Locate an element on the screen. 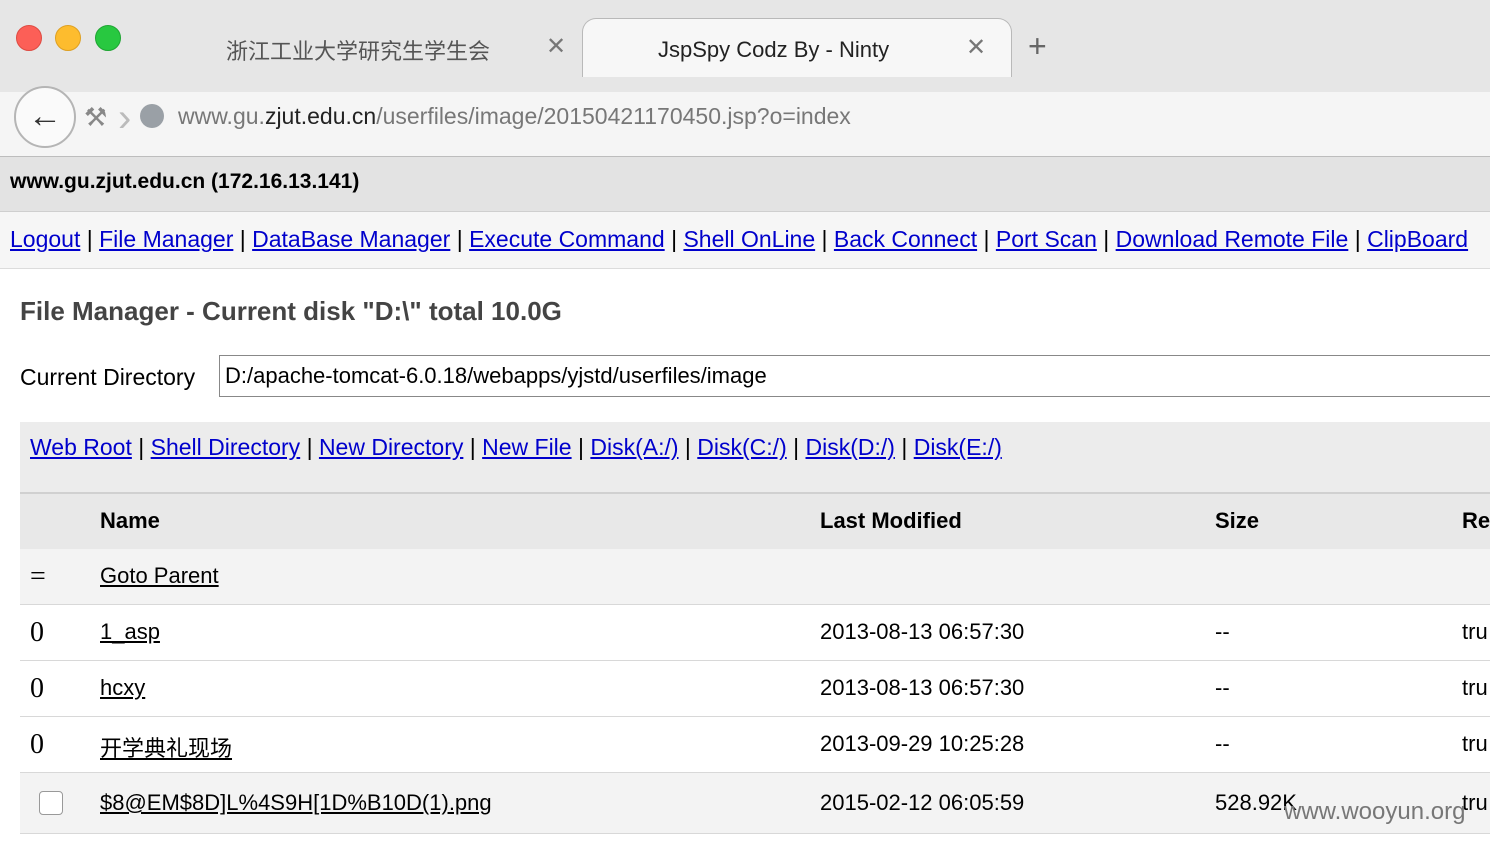 This screenshot has height=842, width=1490. column-header-size: Size is located at coordinates (1237, 521).